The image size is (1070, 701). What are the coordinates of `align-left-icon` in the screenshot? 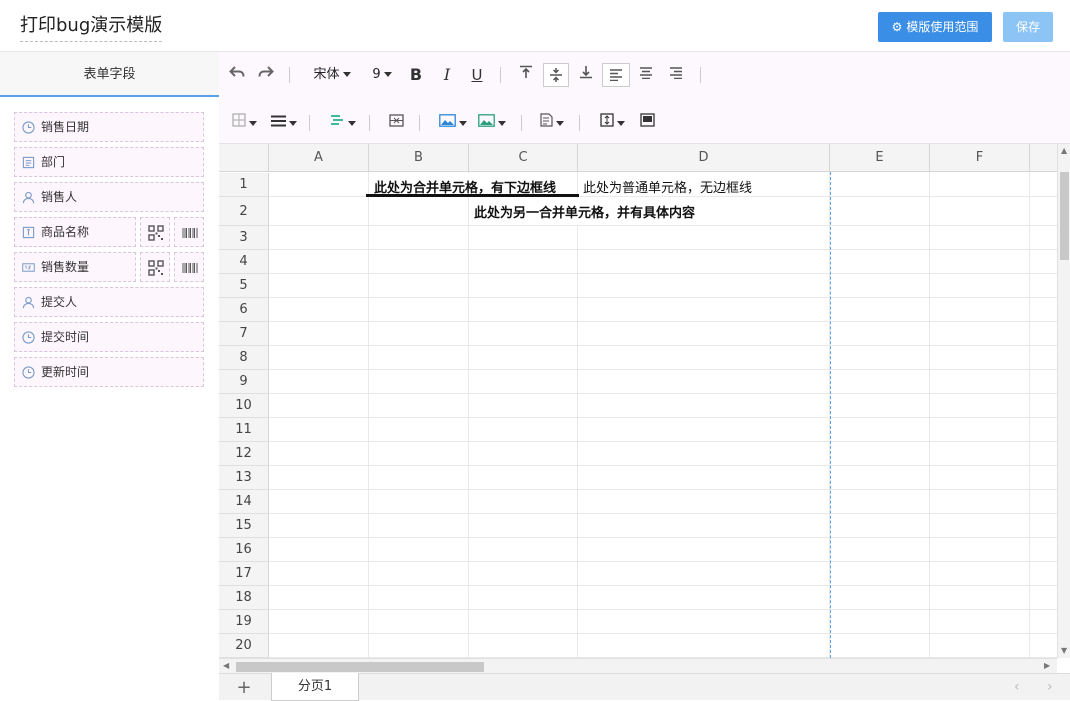 It's located at (616, 75).